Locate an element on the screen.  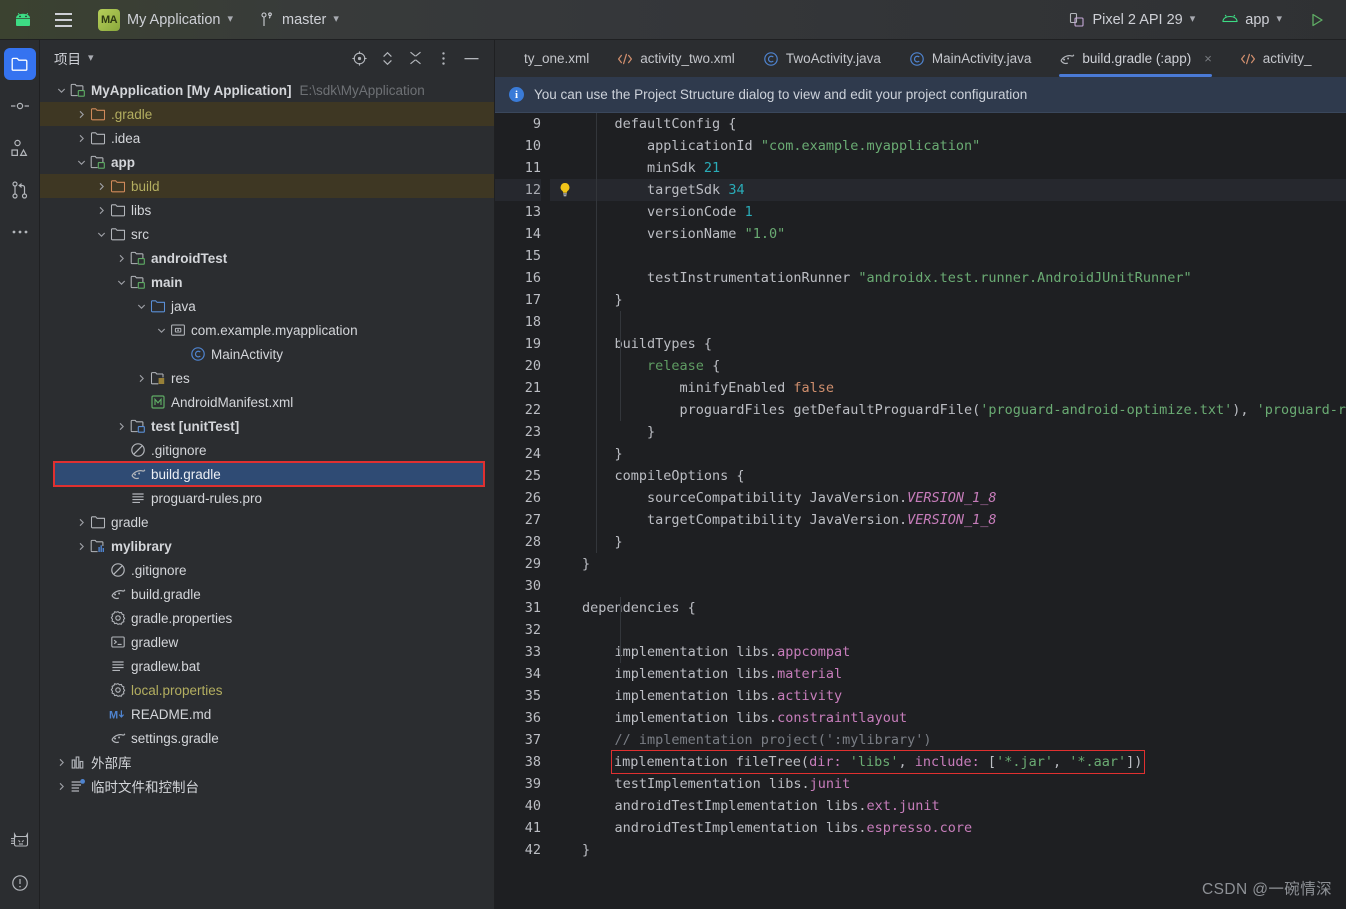
code-line: buildTypes { is located at coordinates (963, 344).